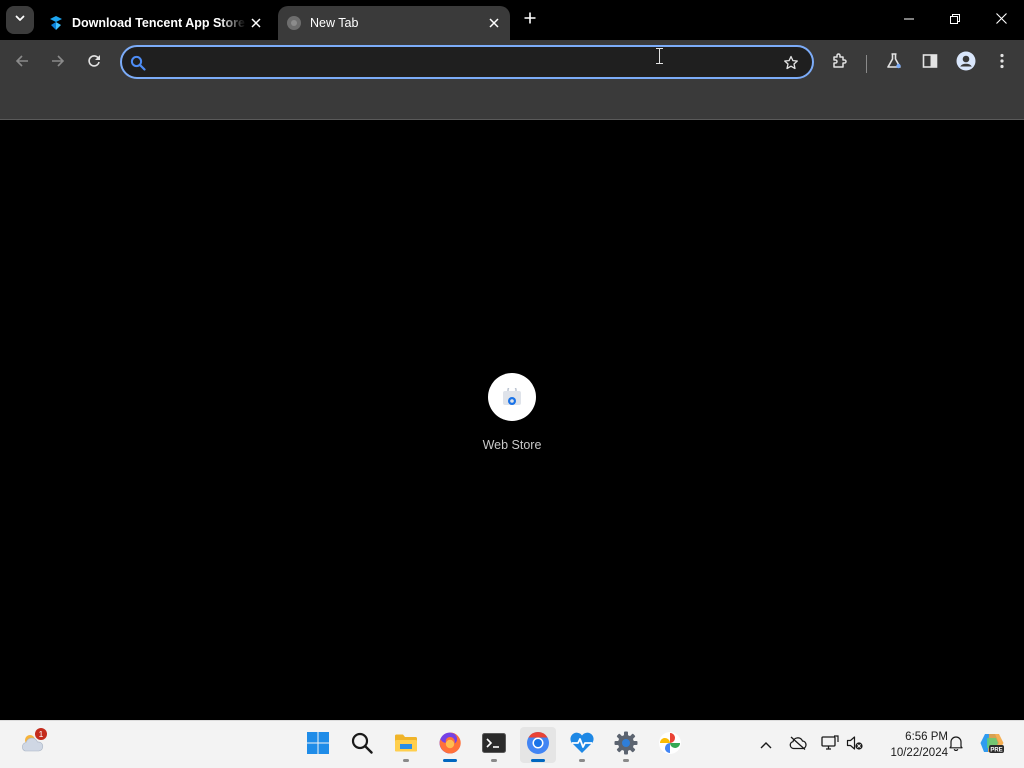 The image size is (1024, 768). I want to click on show-hidden-icons-button, so click(766, 745).